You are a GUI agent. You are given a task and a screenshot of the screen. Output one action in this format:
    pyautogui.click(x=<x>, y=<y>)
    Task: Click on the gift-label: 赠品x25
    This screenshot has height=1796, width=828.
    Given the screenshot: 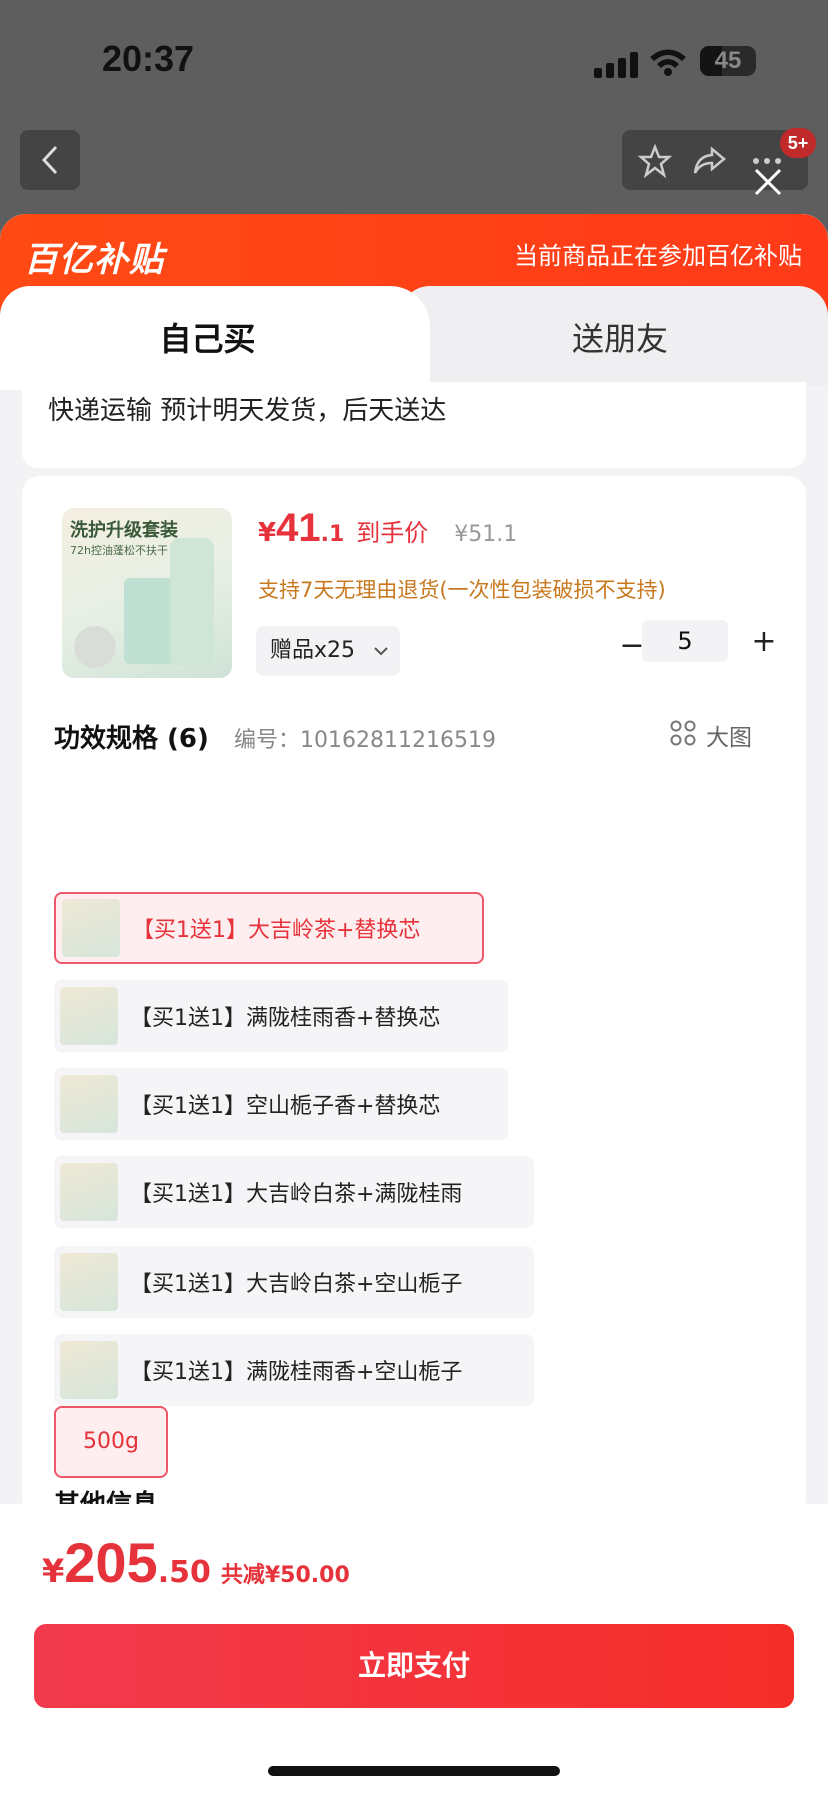 What is the action you would take?
    pyautogui.click(x=313, y=650)
    